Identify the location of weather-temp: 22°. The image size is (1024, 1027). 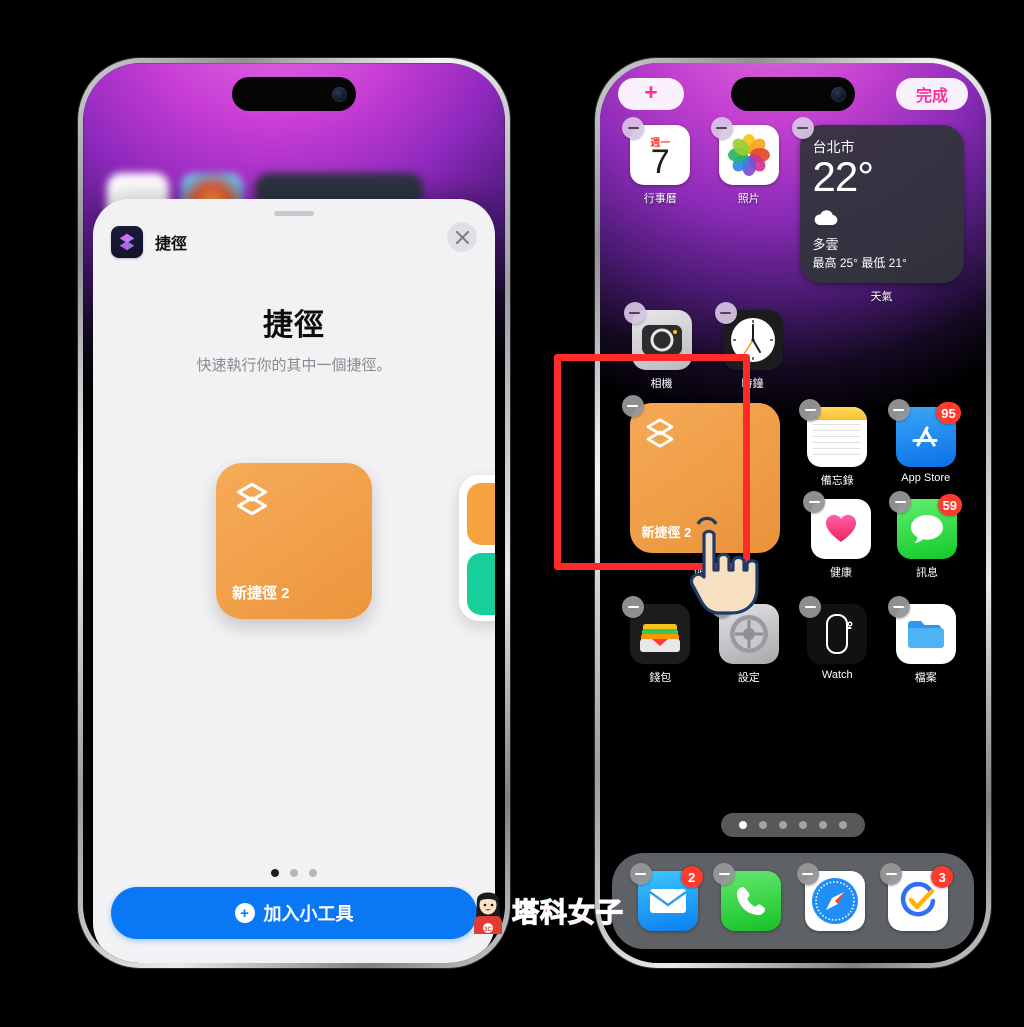
(843, 176).